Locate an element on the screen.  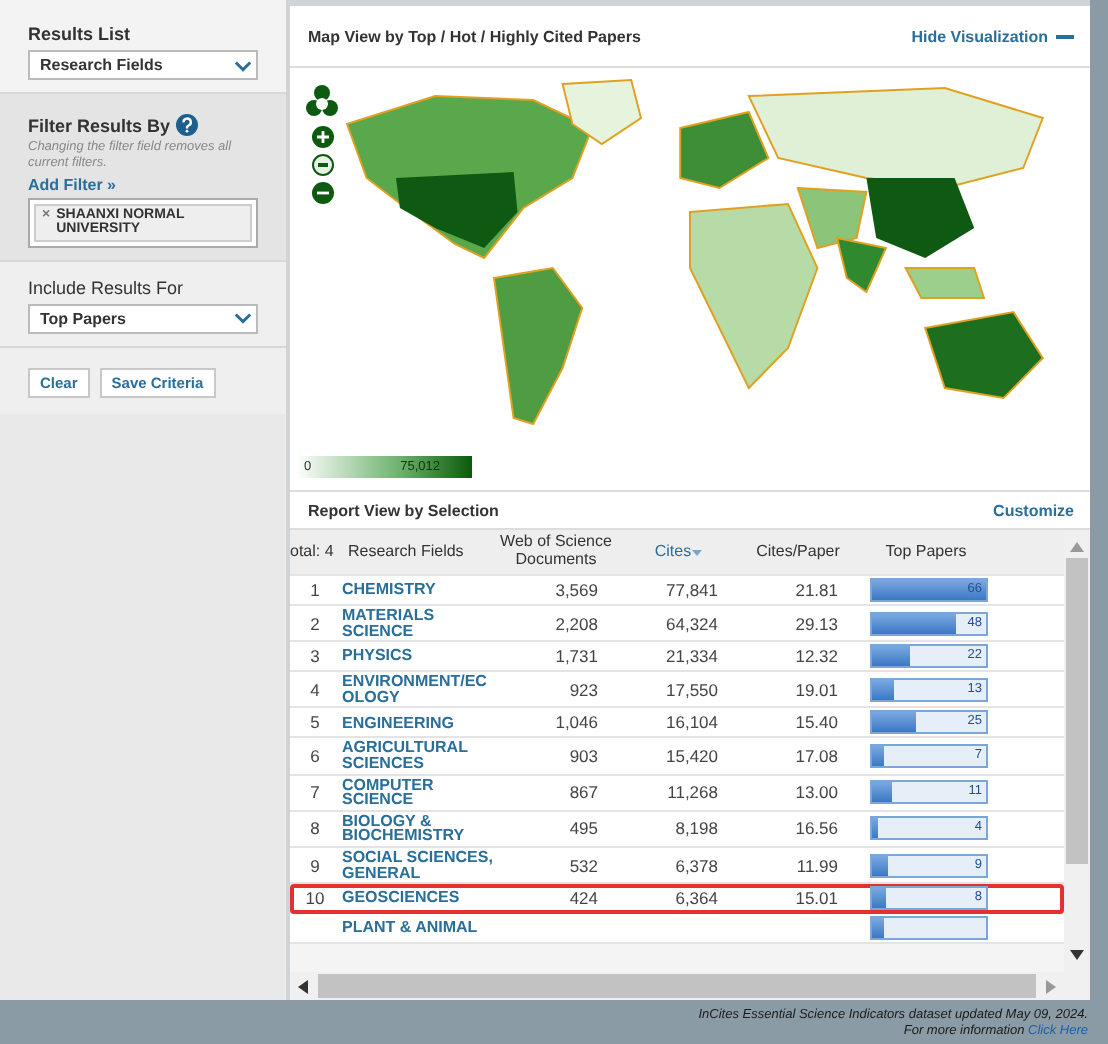
rank-cell: 7 is located at coordinates (315, 792).